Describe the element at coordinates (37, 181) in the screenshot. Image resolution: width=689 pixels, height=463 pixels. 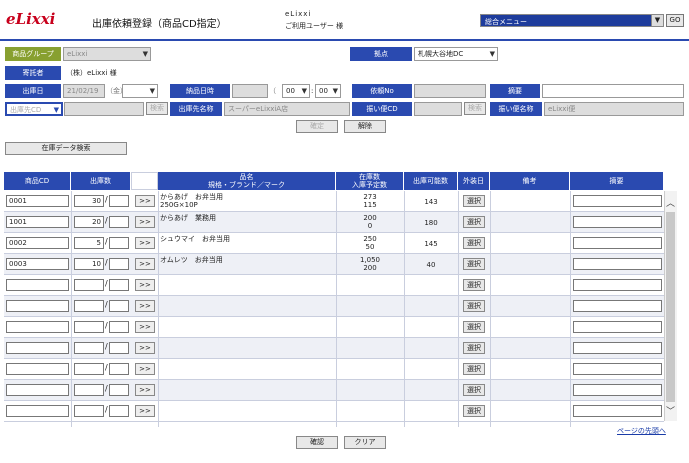
I see `column-header-code: 商品CD` at that location.